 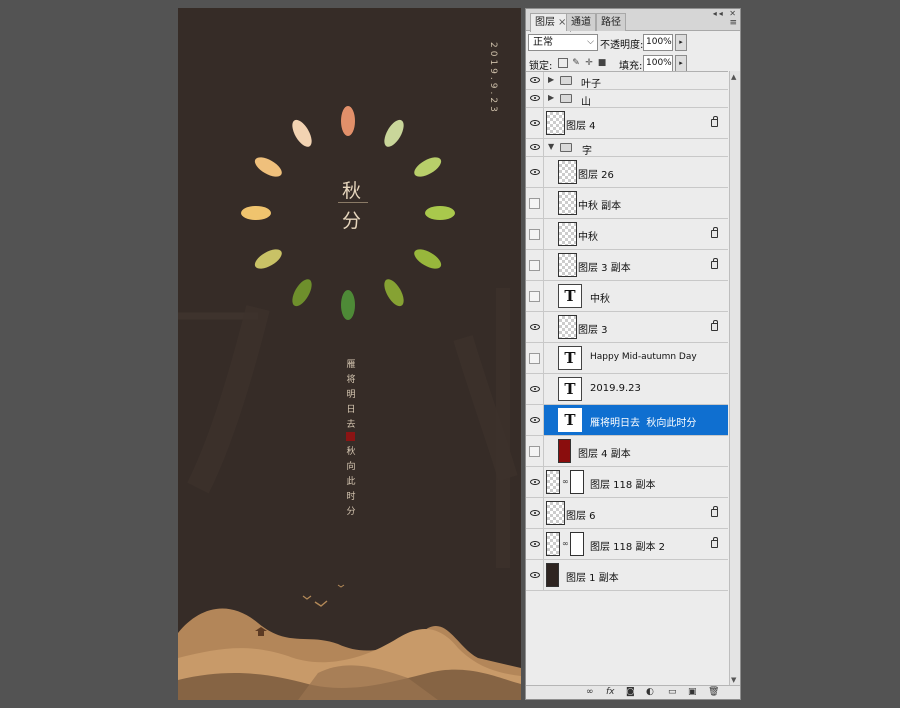 What do you see at coordinates (576, 63) in the screenshot?
I see `lock-pixels-icon: ✎` at bounding box center [576, 63].